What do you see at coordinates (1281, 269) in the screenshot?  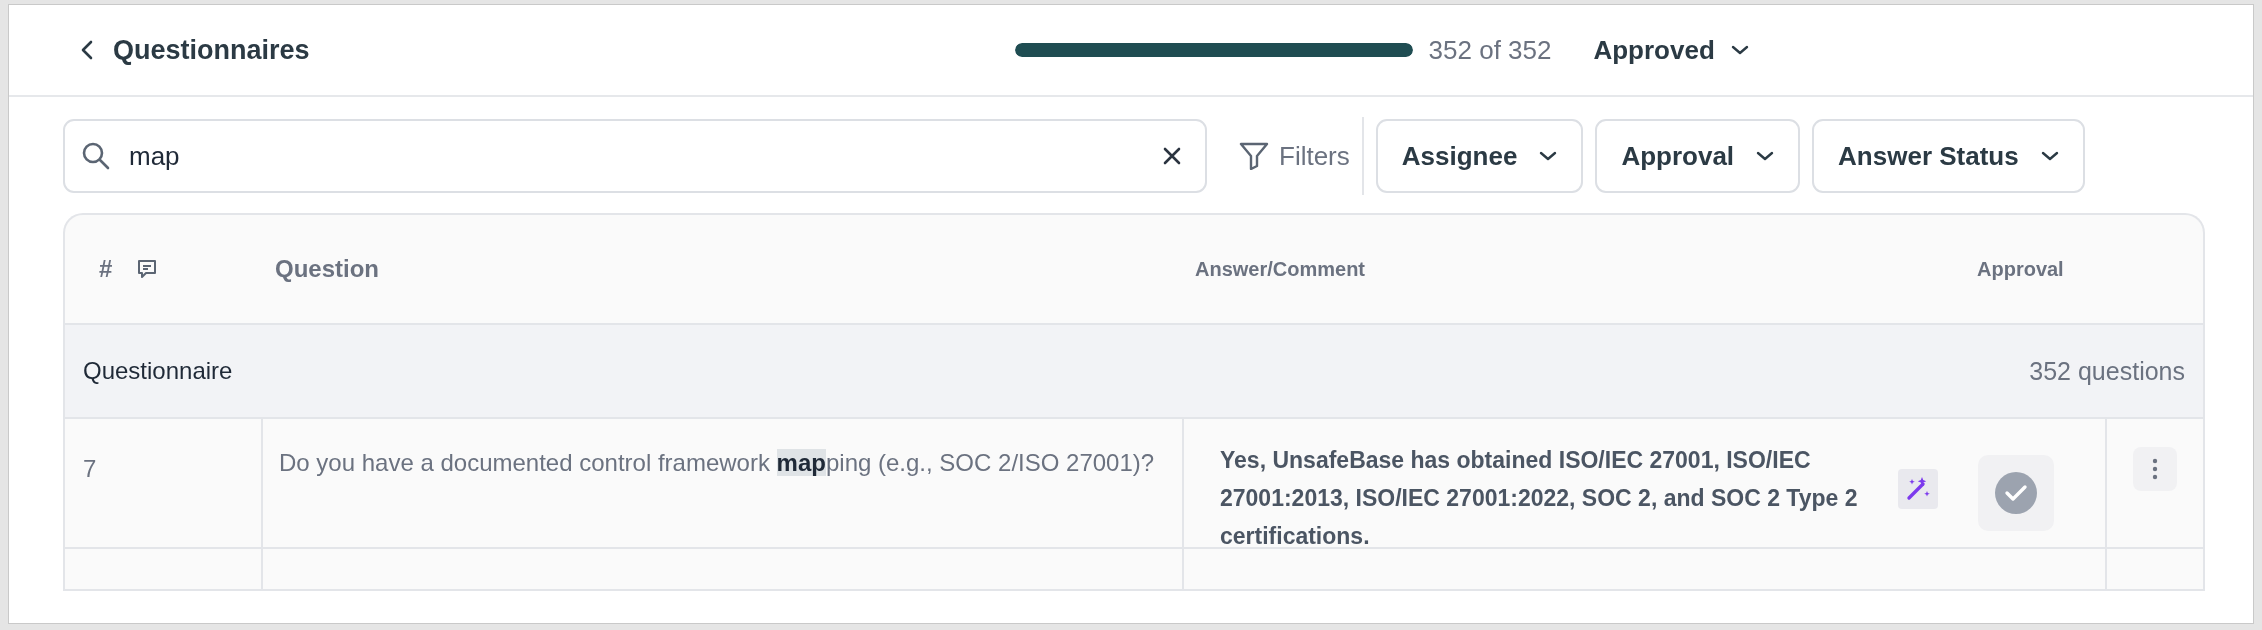 I see `column-header: Answer/Comment` at bounding box center [1281, 269].